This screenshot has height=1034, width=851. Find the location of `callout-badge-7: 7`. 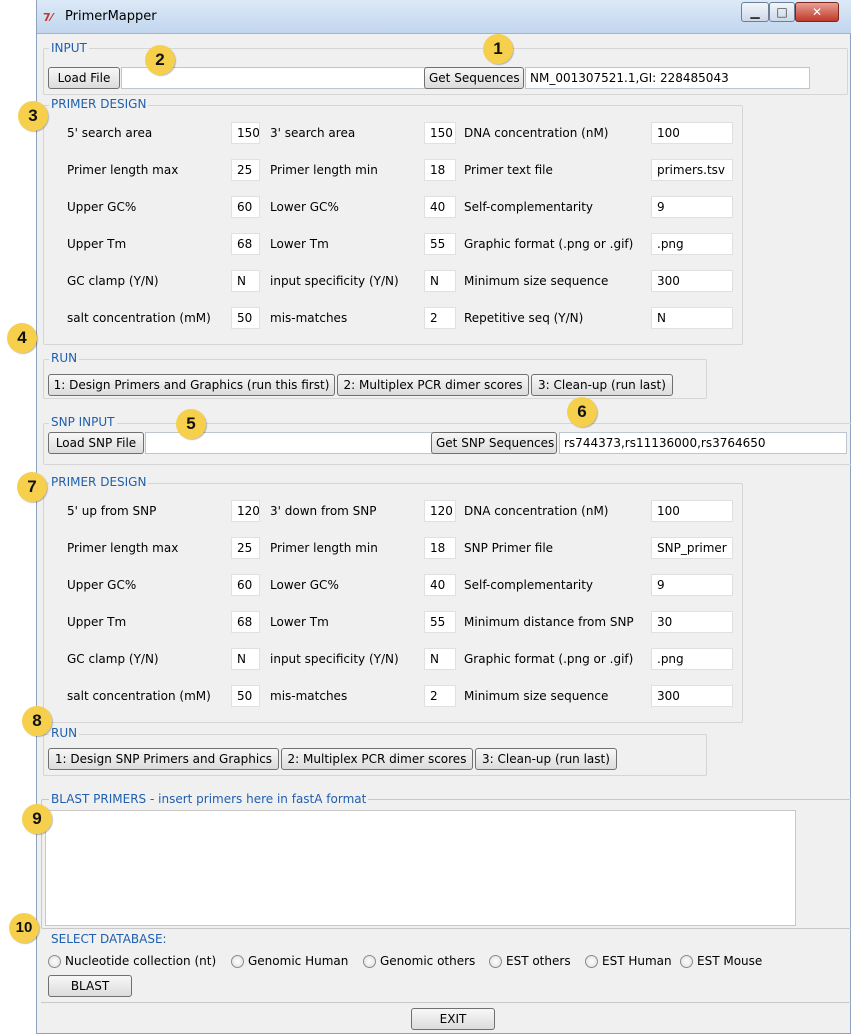

callout-badge-7: 7 is located at coordinates (32, 487).